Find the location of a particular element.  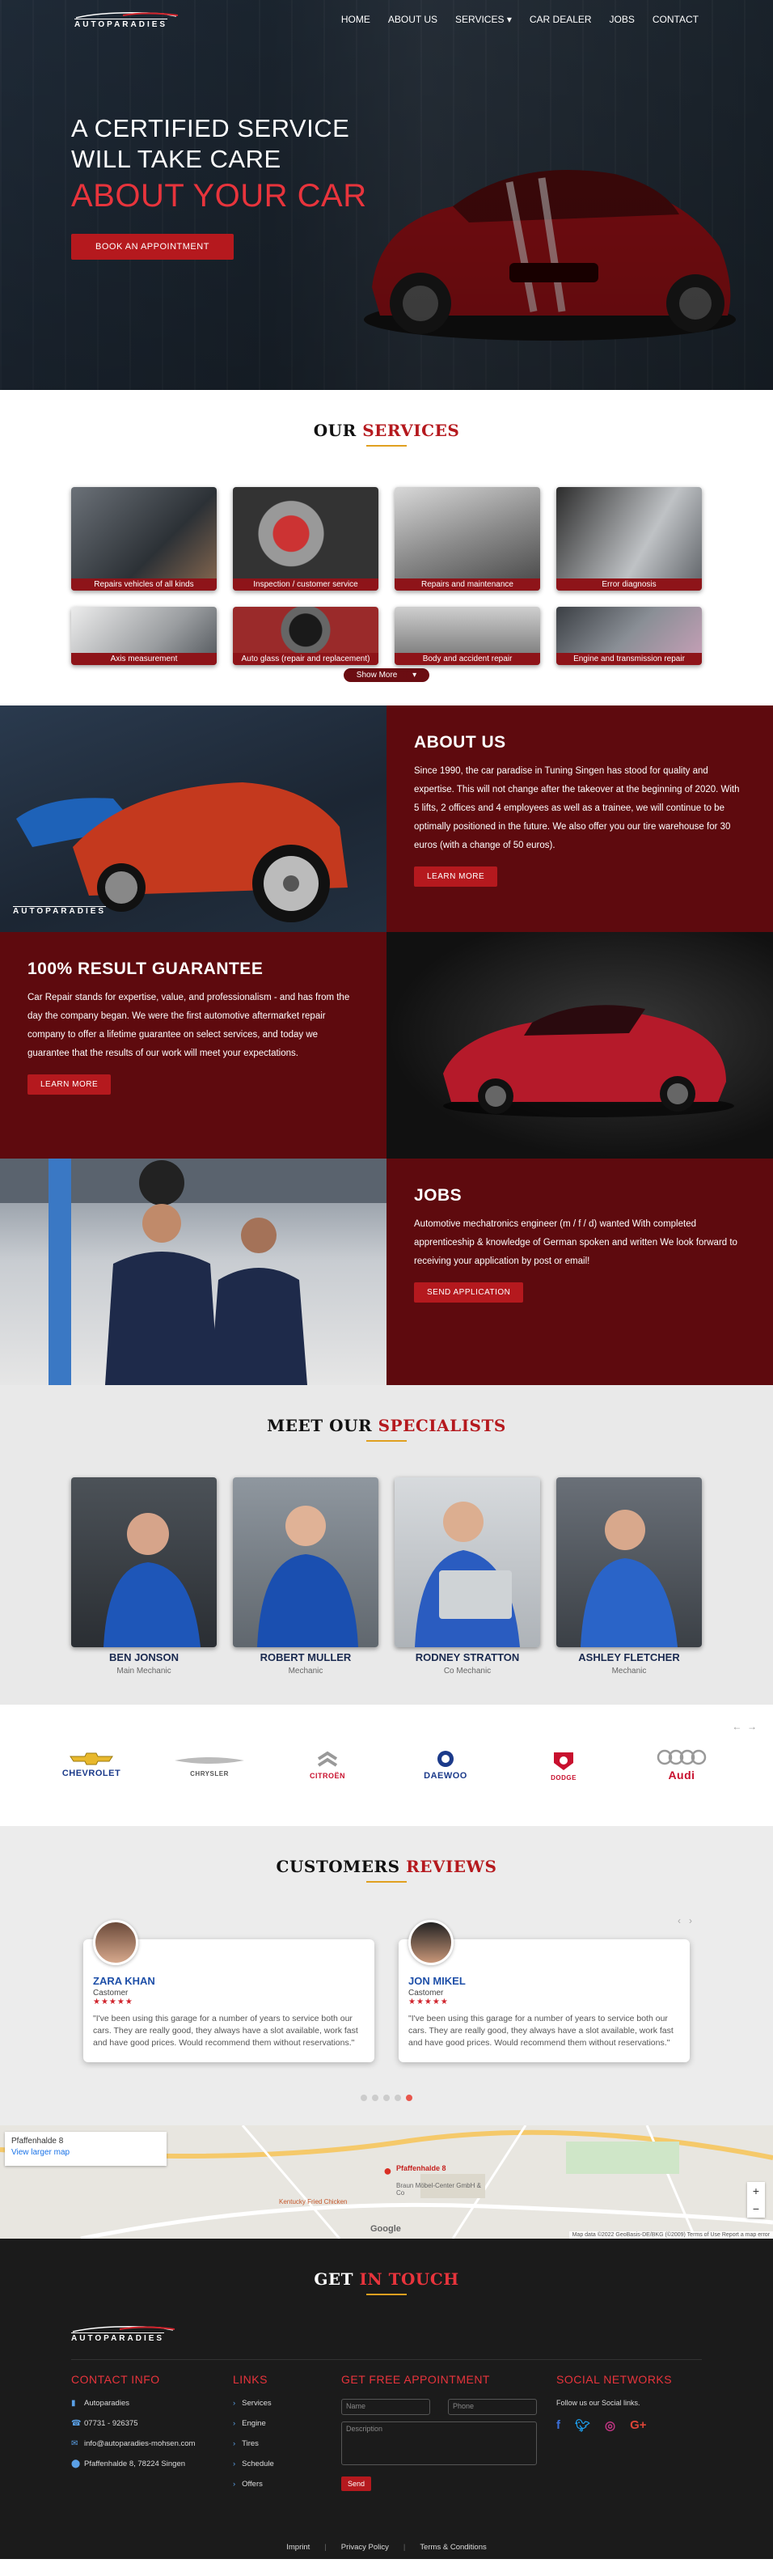

map-pin-icon: ● is located at coordinates (388, 2171).